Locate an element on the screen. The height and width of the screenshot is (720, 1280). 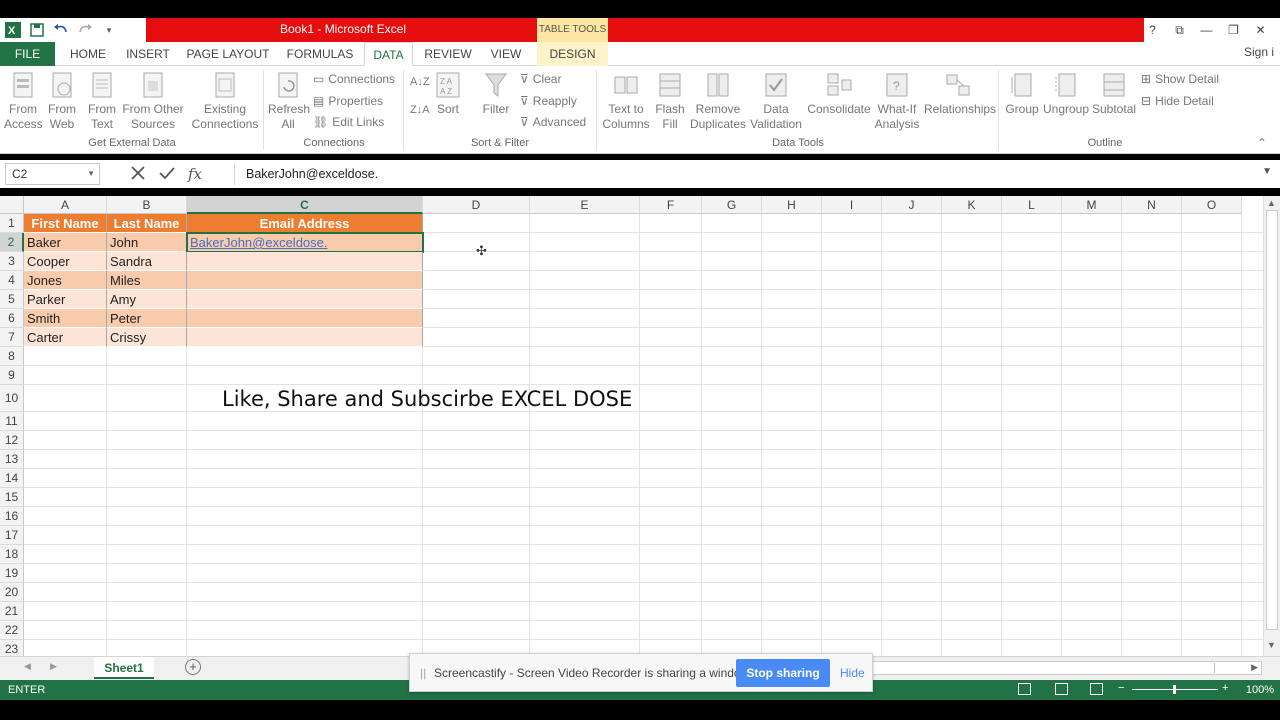
undo-icon is located at coordinates (61, 30).